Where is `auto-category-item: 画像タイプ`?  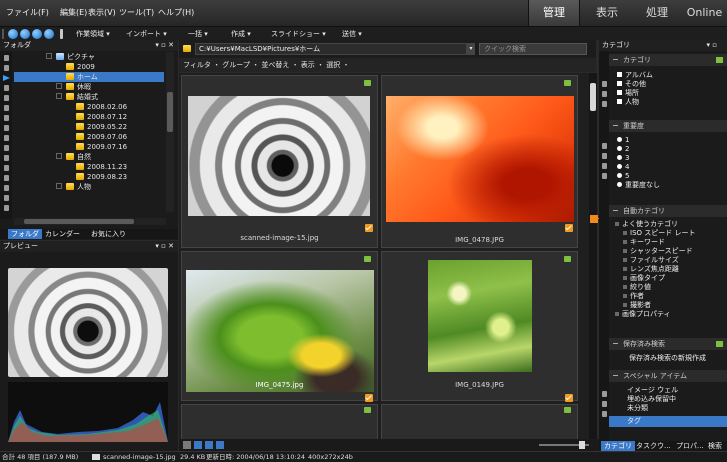
auto-category-item: 画像タイプ is located at coordinates (655, 278).